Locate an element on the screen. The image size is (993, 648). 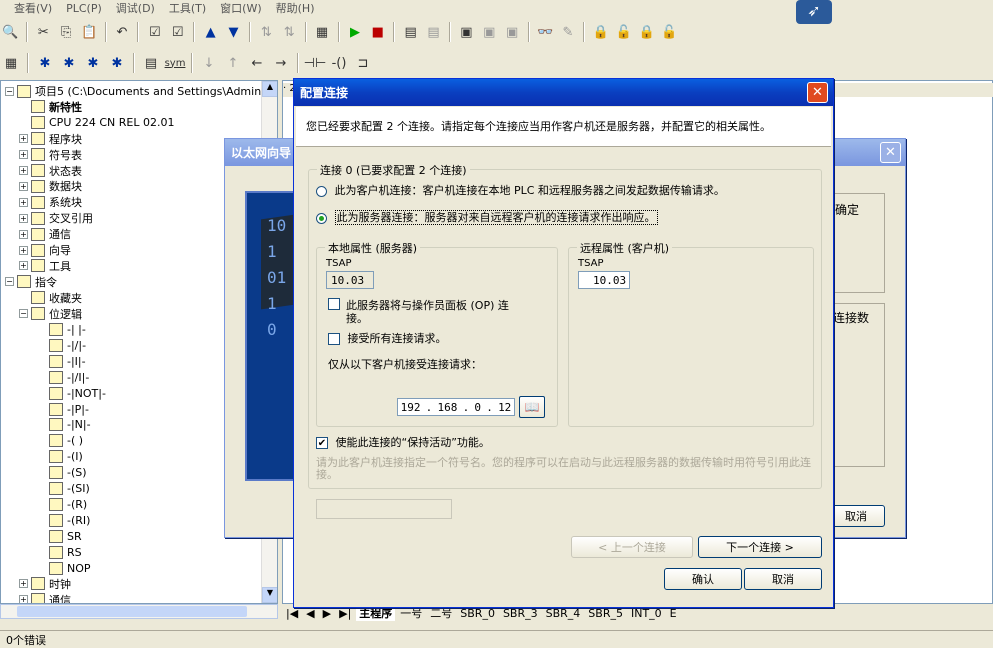
tab-nav-last-icon: ▶| is located at coordinates (345, 613).